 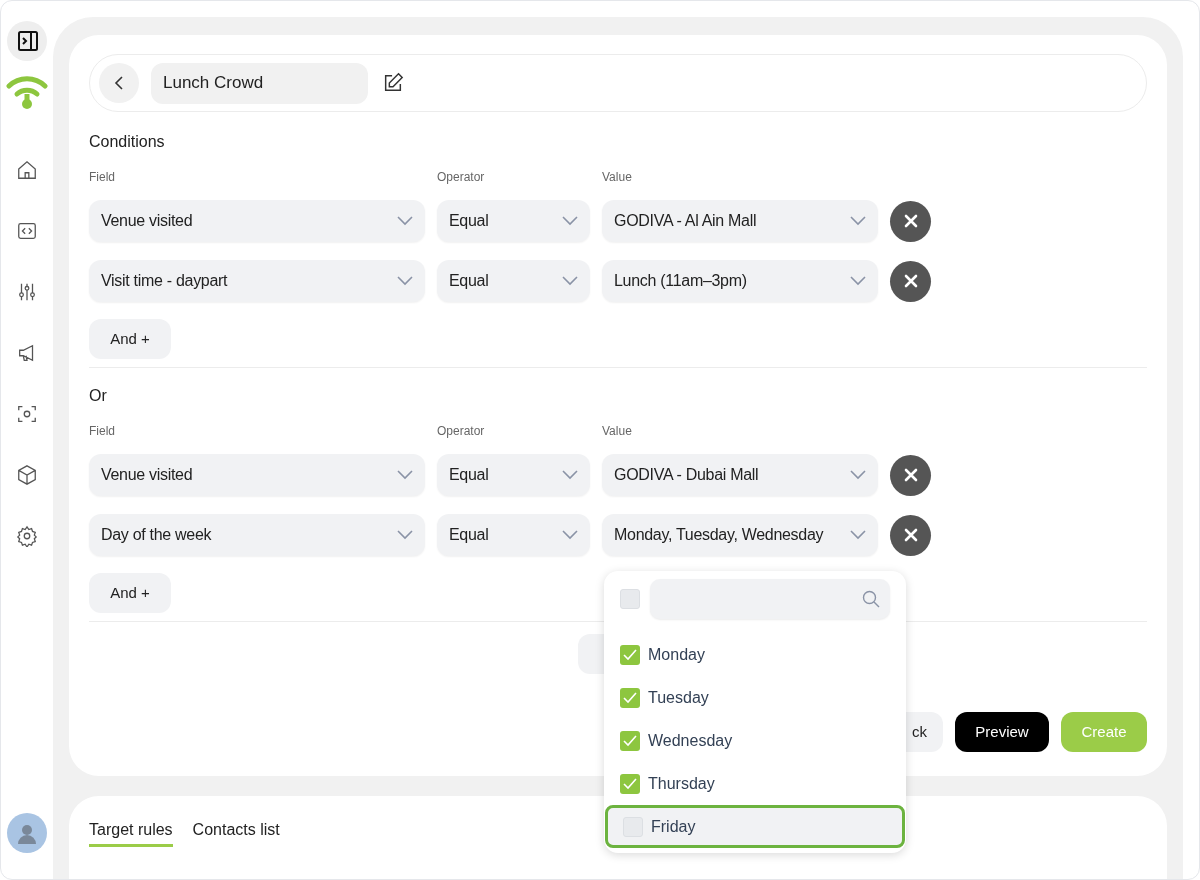 I want to click on avatar, so click(x=27, y=833).